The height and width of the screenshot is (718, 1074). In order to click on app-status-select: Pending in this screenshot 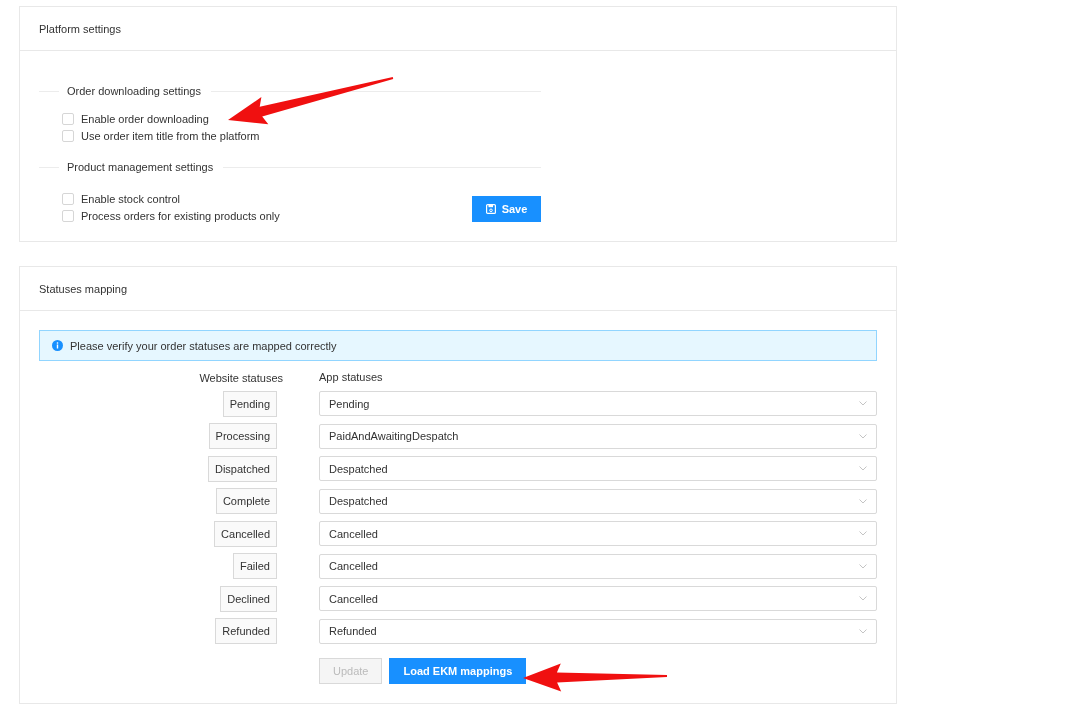, I will do `click(598, 403)`.